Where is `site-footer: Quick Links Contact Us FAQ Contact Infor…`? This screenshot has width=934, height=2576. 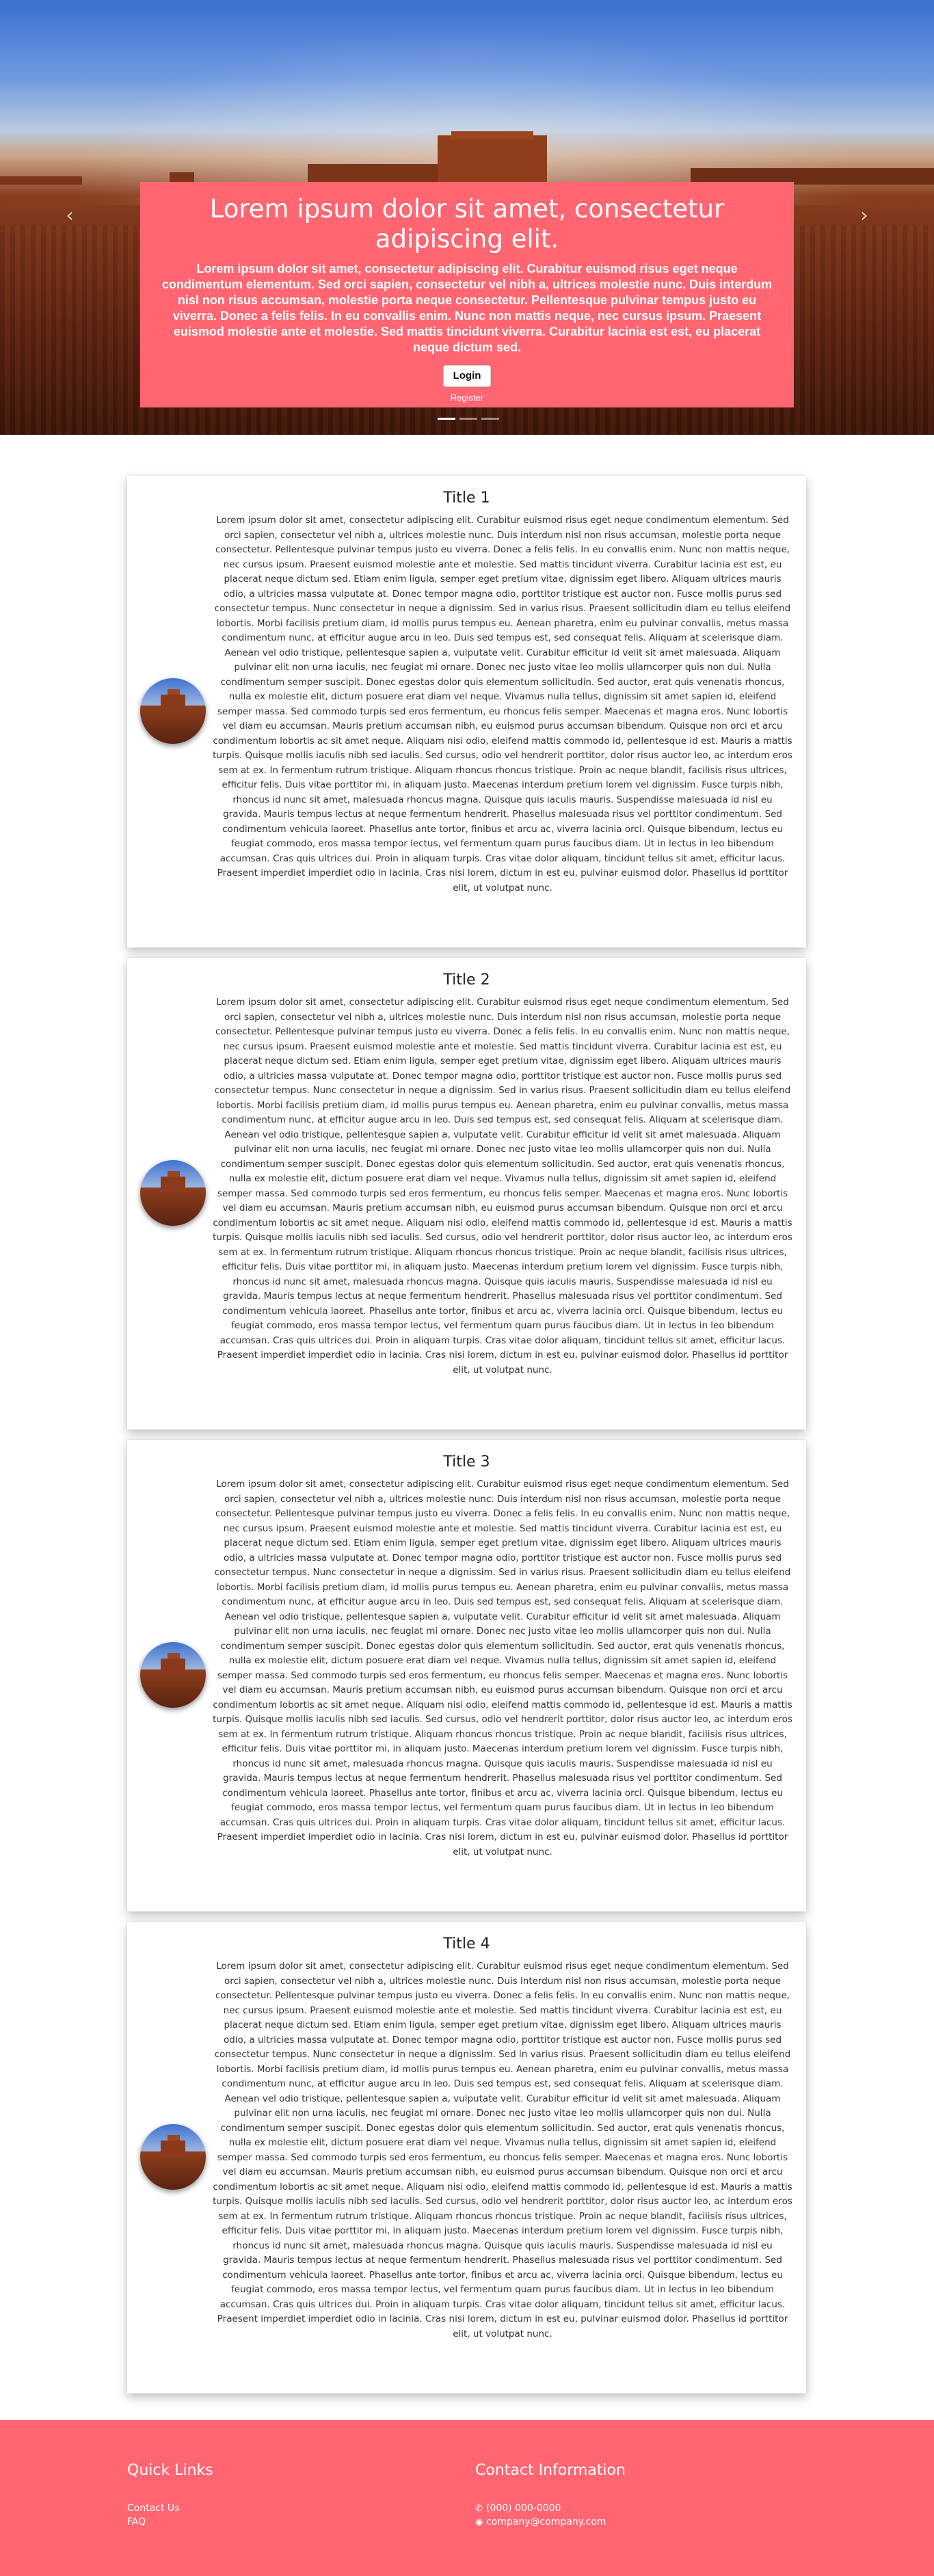 site-footer: Quick Links Contact Us FAQ Contact Infor… is located at coordinates (467, 2498).